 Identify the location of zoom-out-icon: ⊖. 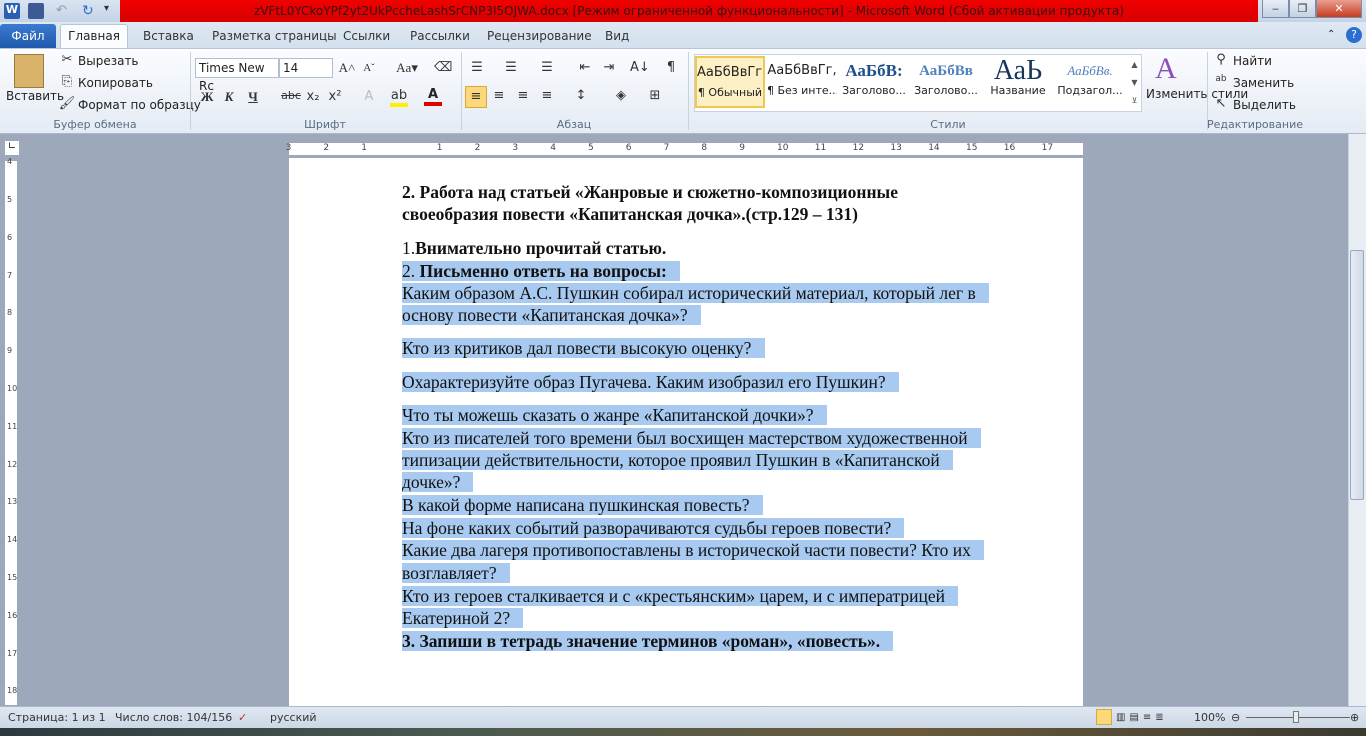
(1235, 717).